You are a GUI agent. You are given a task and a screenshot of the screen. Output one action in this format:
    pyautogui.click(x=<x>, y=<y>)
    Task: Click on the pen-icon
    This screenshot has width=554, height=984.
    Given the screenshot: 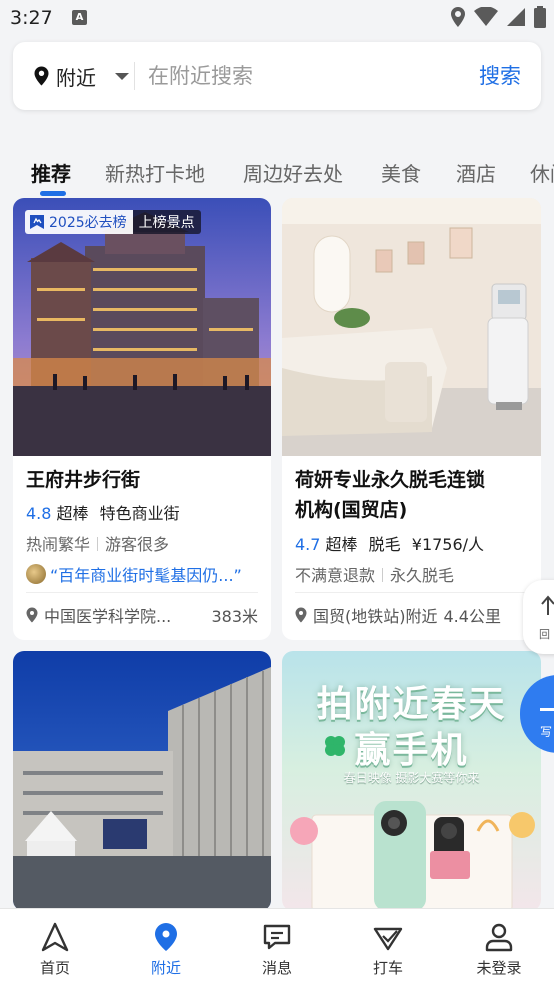 What is the action you would take?
    pyautogui.click(x=547, y=709)
    